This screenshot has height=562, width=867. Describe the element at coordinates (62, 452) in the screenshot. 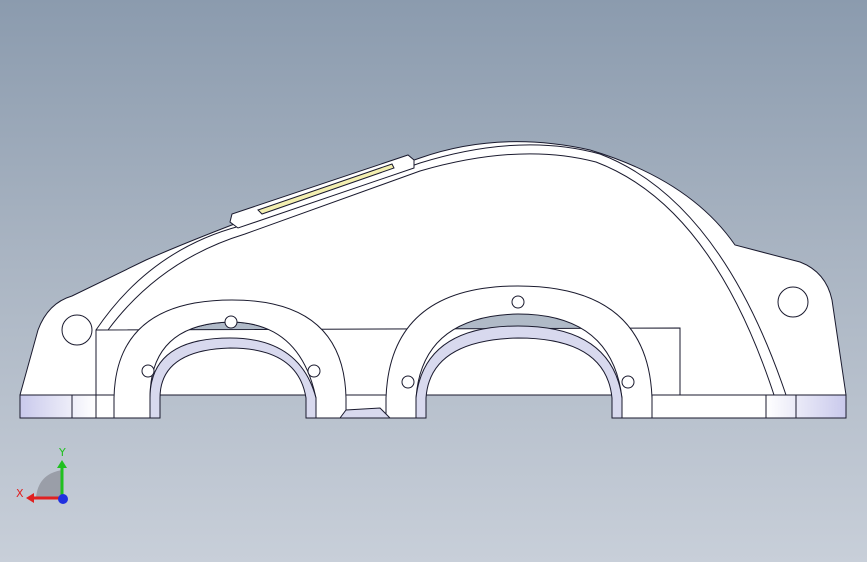

I see `y-axis-label: Y` at that location.